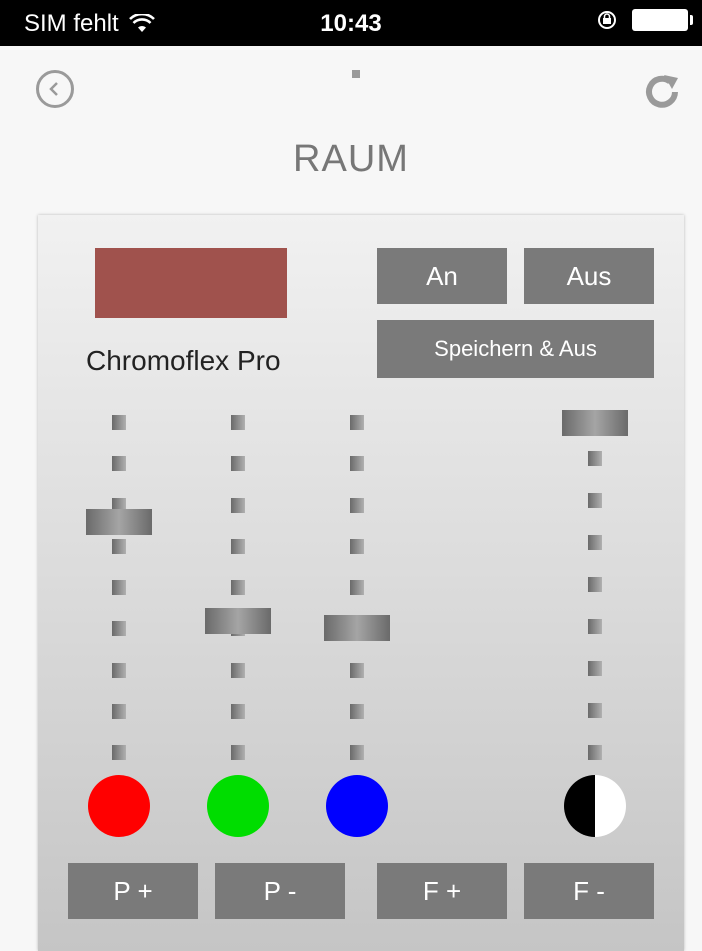 This screenshot has width=702, height=951. I want to click on refresh-icon, so click(662, 92).